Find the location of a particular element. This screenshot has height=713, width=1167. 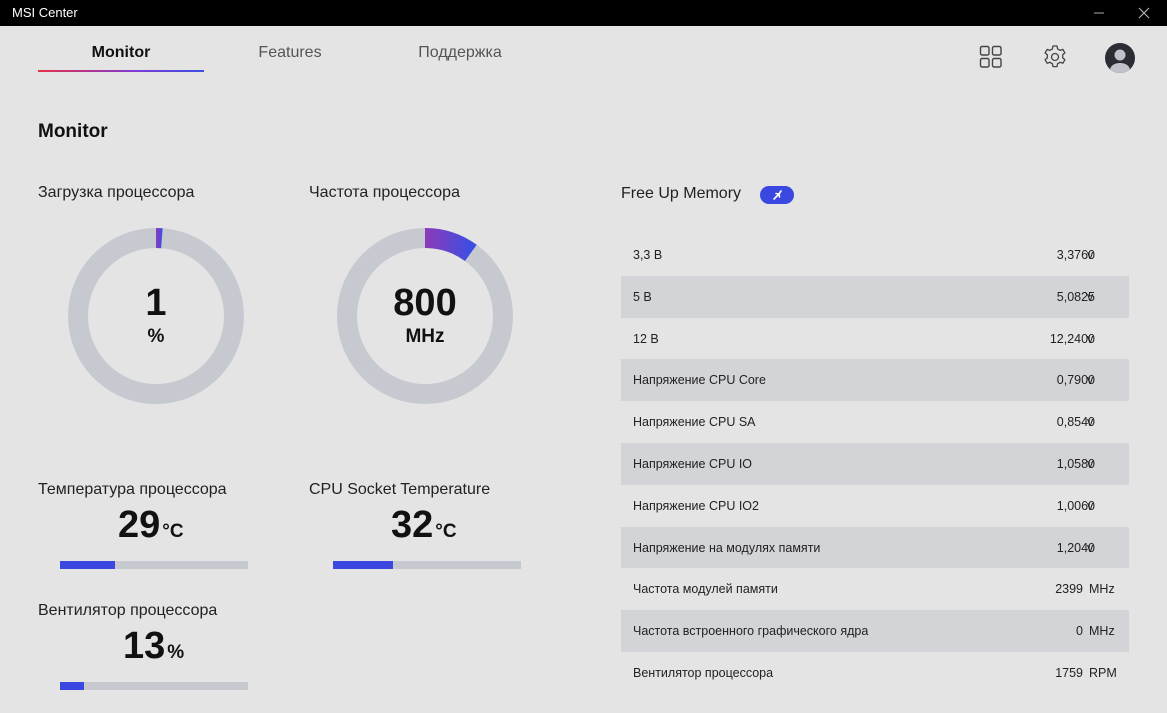

reading-name: 5 В is located at coordinates (642, 296).